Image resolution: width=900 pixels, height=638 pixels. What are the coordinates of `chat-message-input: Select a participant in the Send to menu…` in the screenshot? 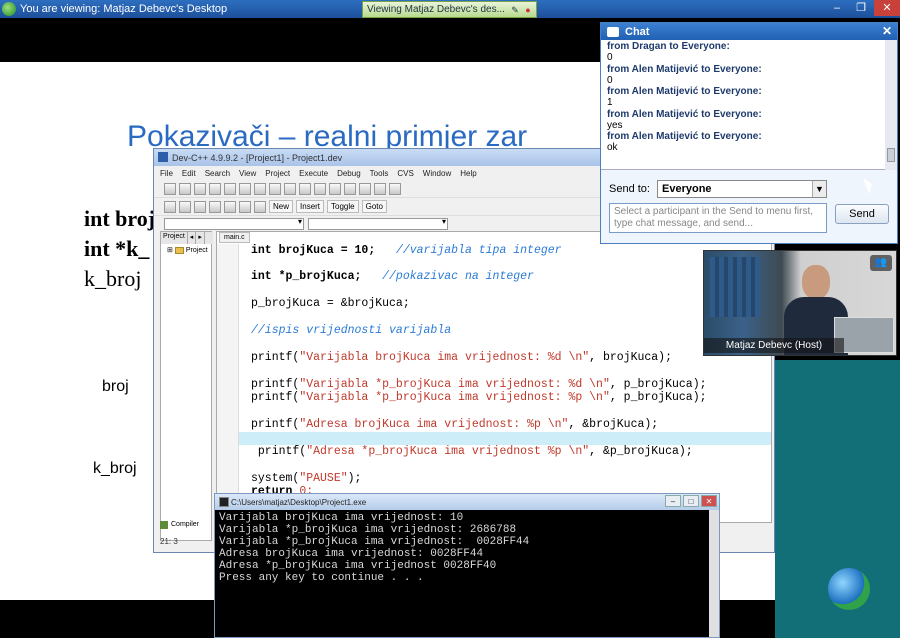 It's located at (718, 218).